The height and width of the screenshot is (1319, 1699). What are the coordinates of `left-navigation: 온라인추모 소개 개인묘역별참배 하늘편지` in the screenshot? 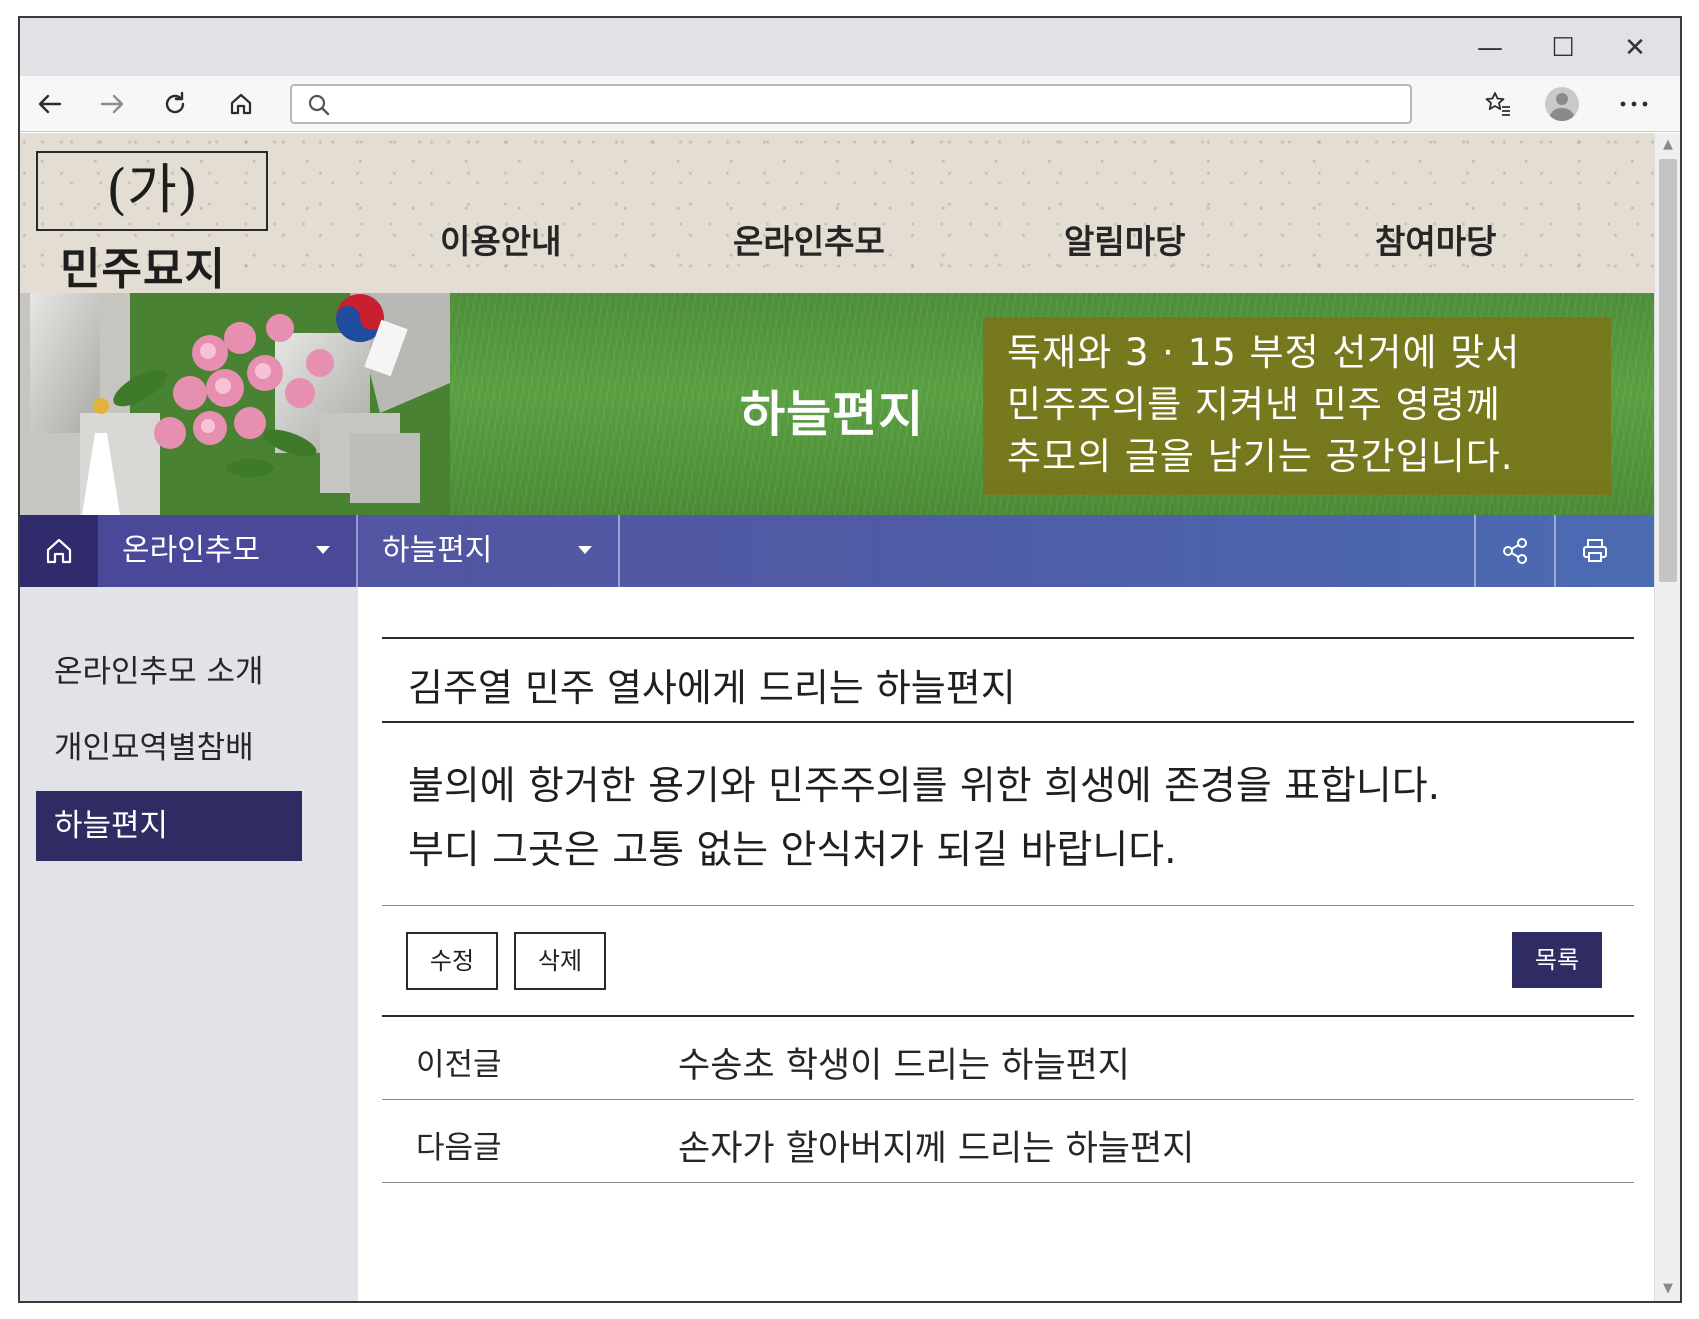 It's located at (189, 944).